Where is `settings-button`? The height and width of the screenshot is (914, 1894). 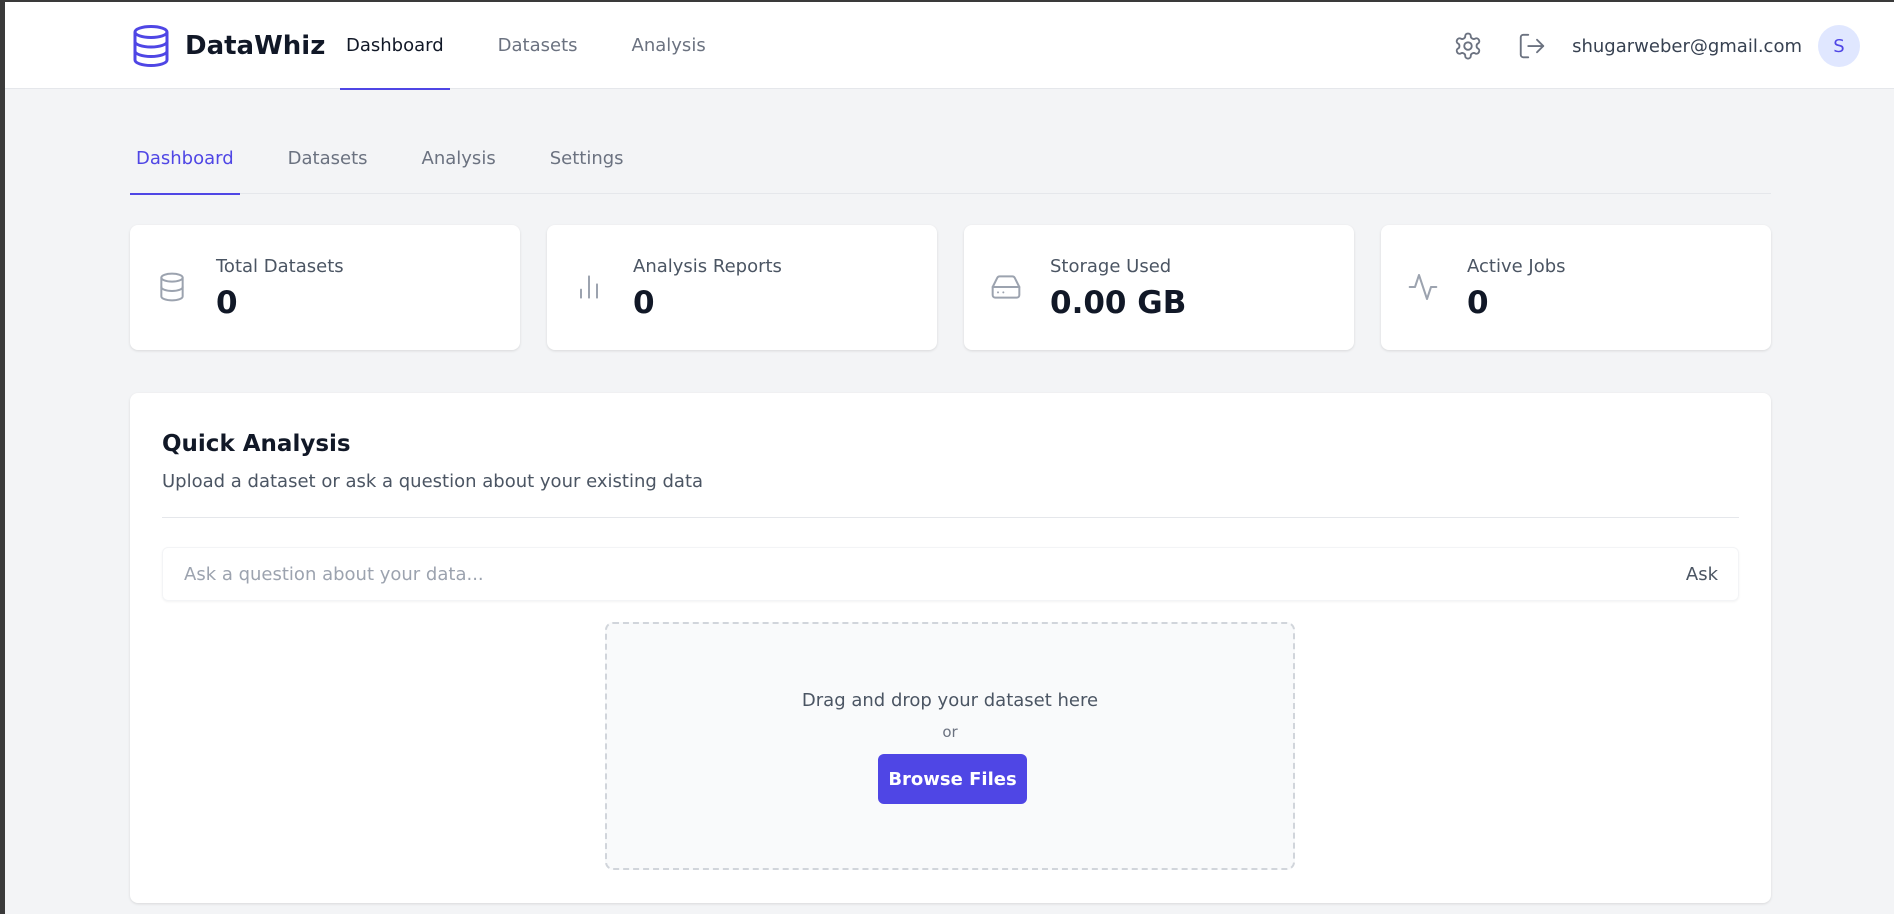 settings-button is located at coordinates (1468, 46).